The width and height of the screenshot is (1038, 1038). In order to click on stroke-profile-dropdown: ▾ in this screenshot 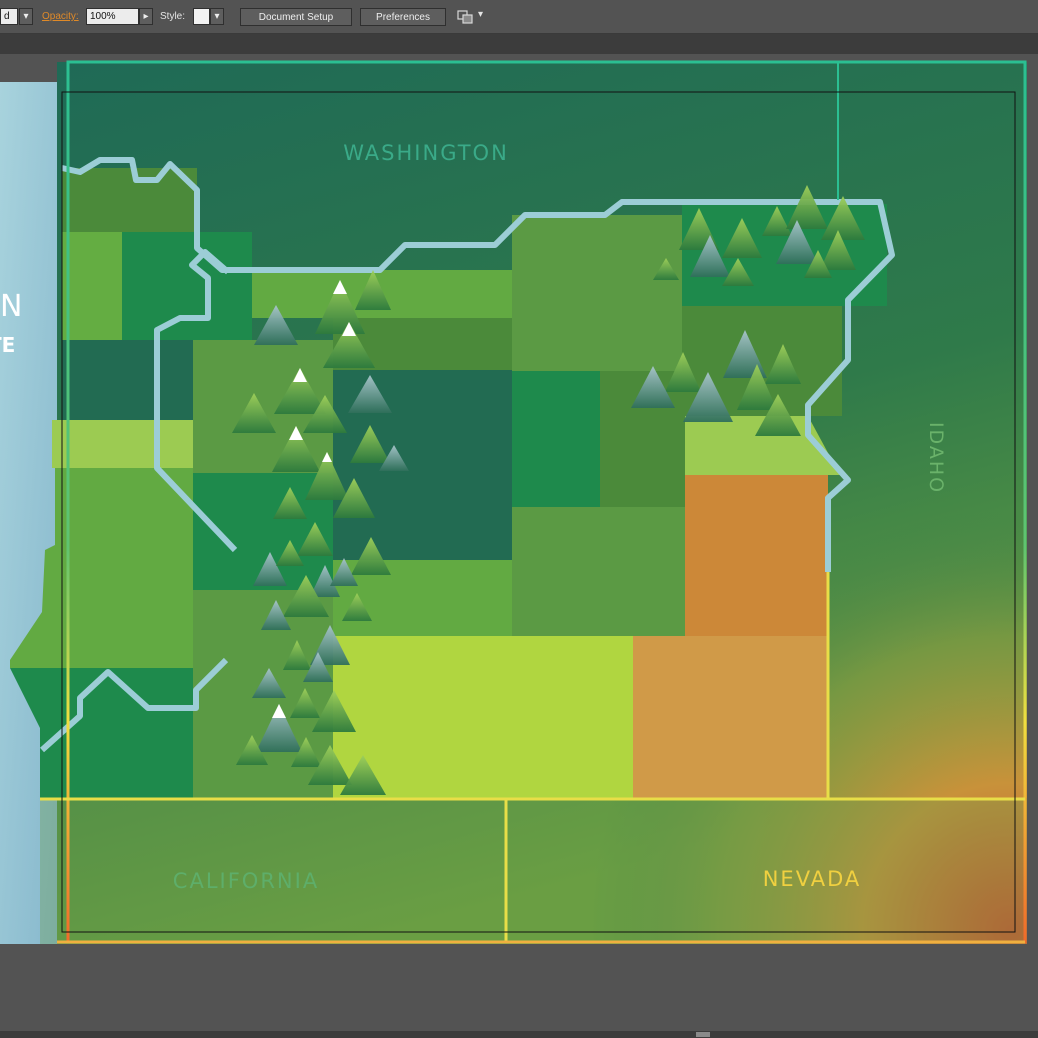, I will do `click(26, 16)`.